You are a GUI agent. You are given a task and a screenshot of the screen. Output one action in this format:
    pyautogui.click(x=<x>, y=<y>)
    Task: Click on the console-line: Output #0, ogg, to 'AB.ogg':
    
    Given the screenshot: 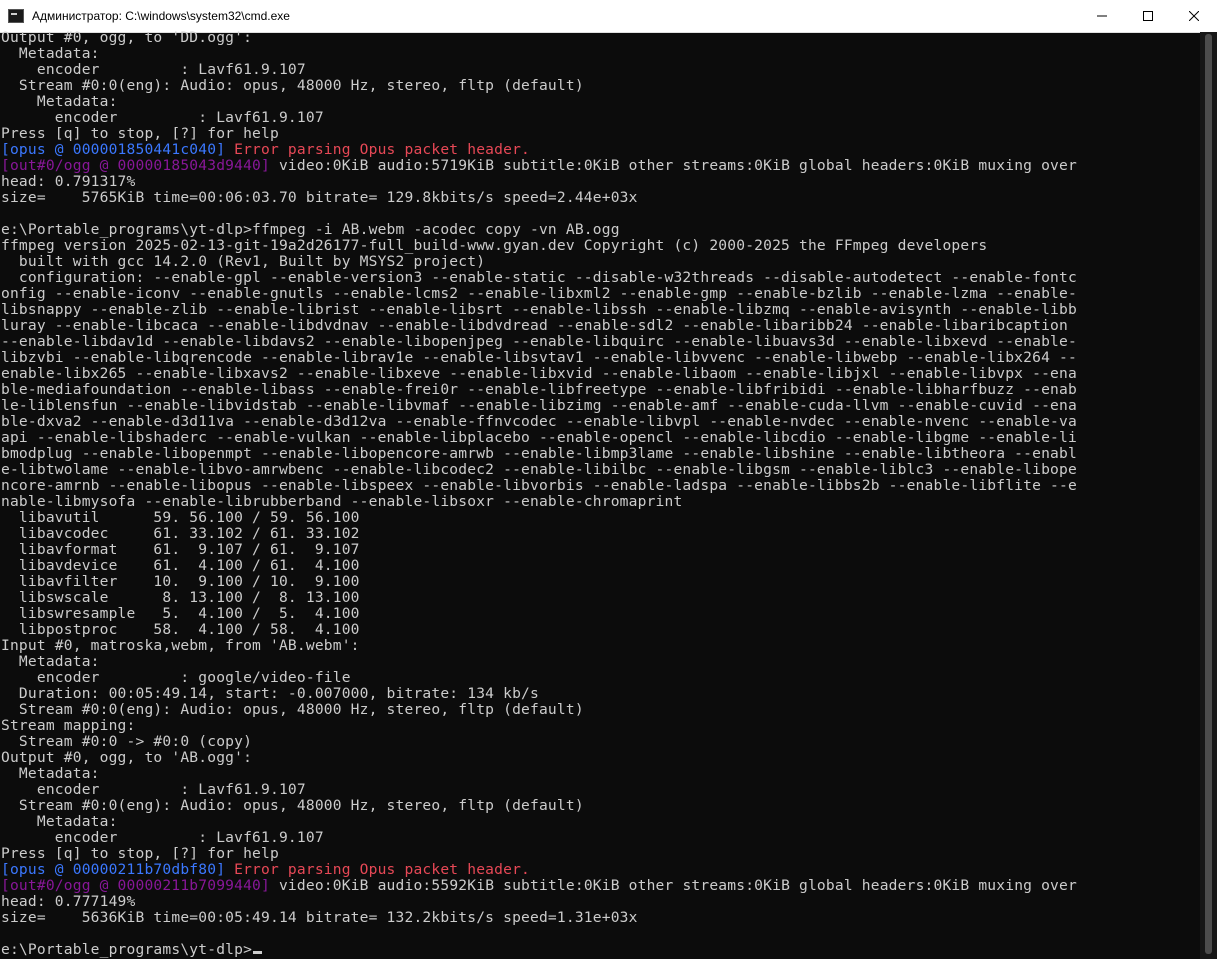 What is the action you would take?
    pyautogui.click(x=600, y=758)
    